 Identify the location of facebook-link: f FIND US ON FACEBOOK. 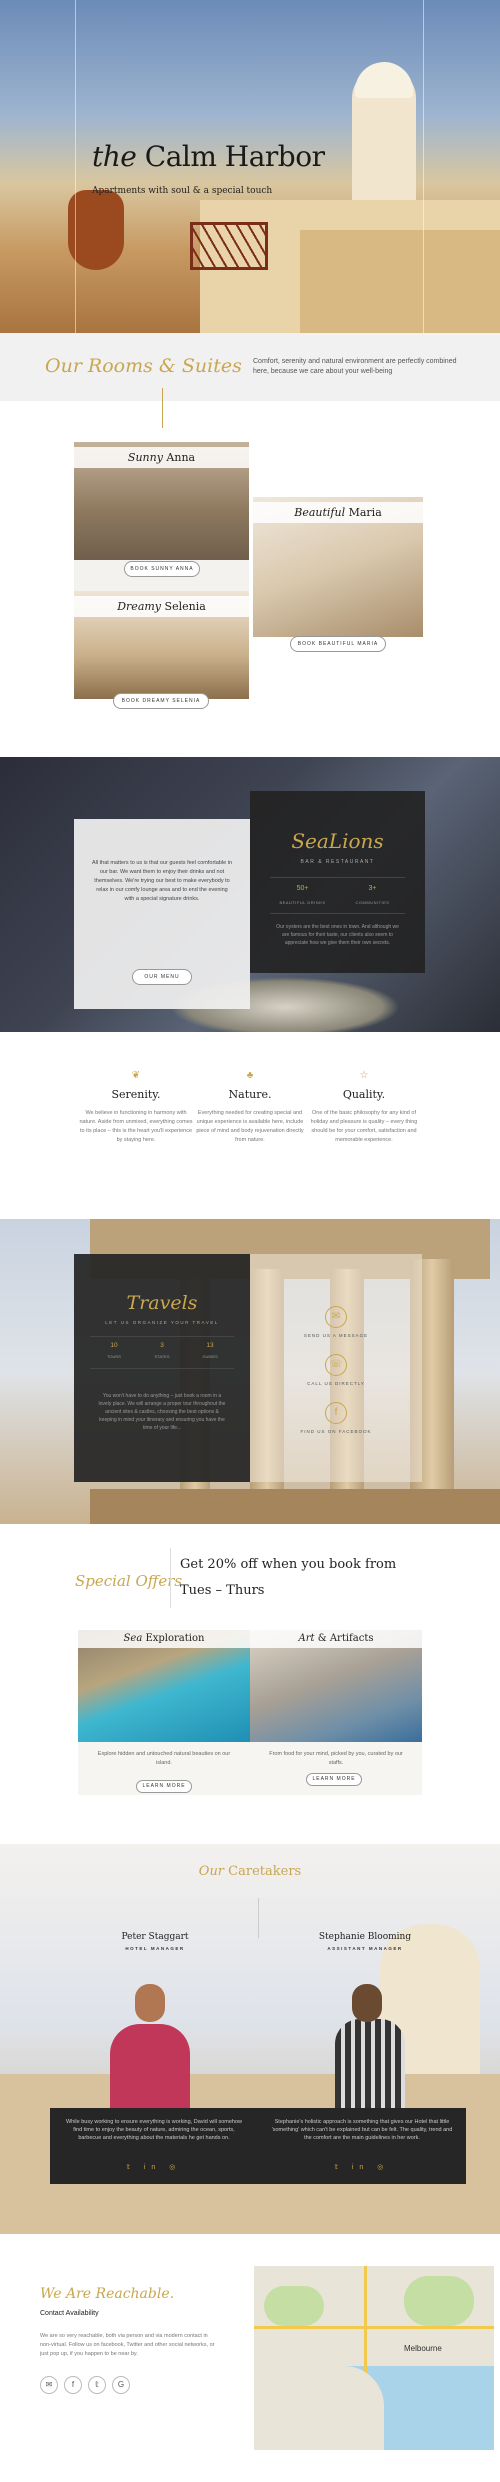
(336, 1418).